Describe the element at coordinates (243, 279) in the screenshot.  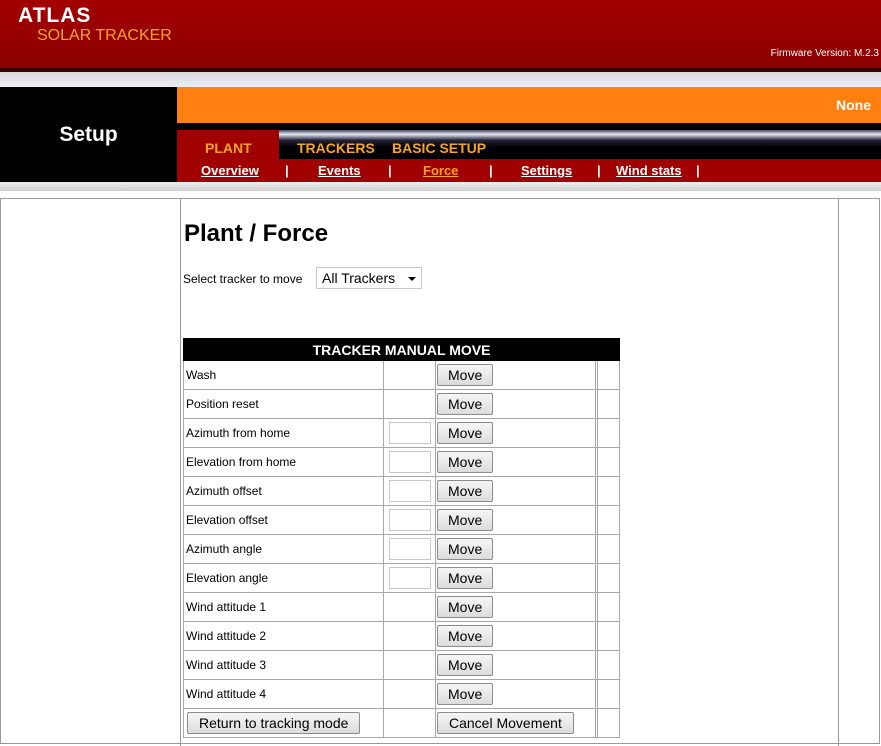
I see `tracker-select-label: Select tracker to move` at that location.